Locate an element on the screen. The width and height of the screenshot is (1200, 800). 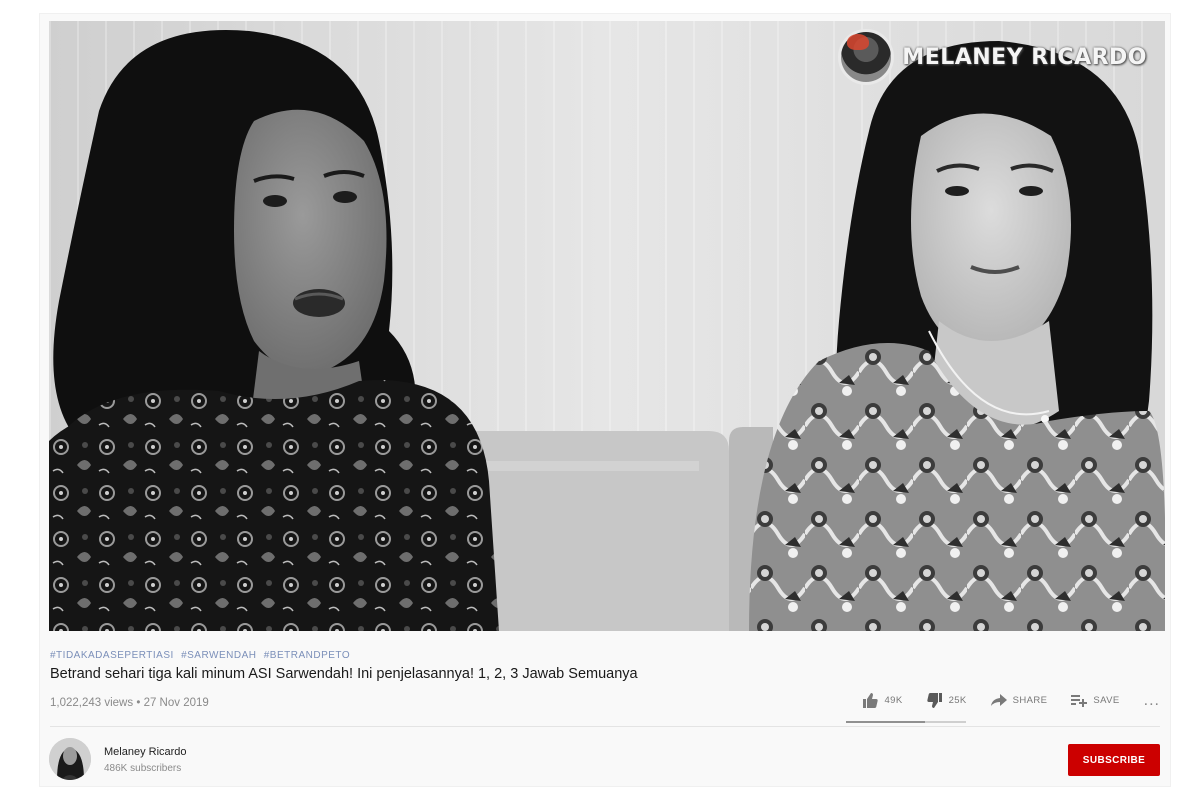
channel-watermark: MELANEY RICARDO is located at coordinates (992, 57).